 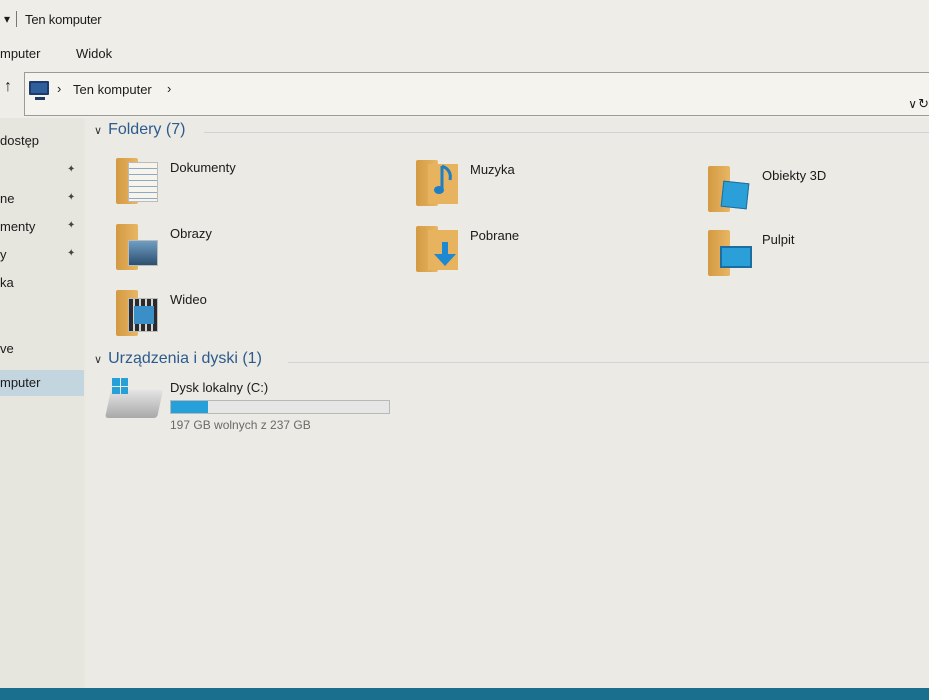 I want to click on ribbon-tabs: mputer Widok, so click(x=464, y=53).